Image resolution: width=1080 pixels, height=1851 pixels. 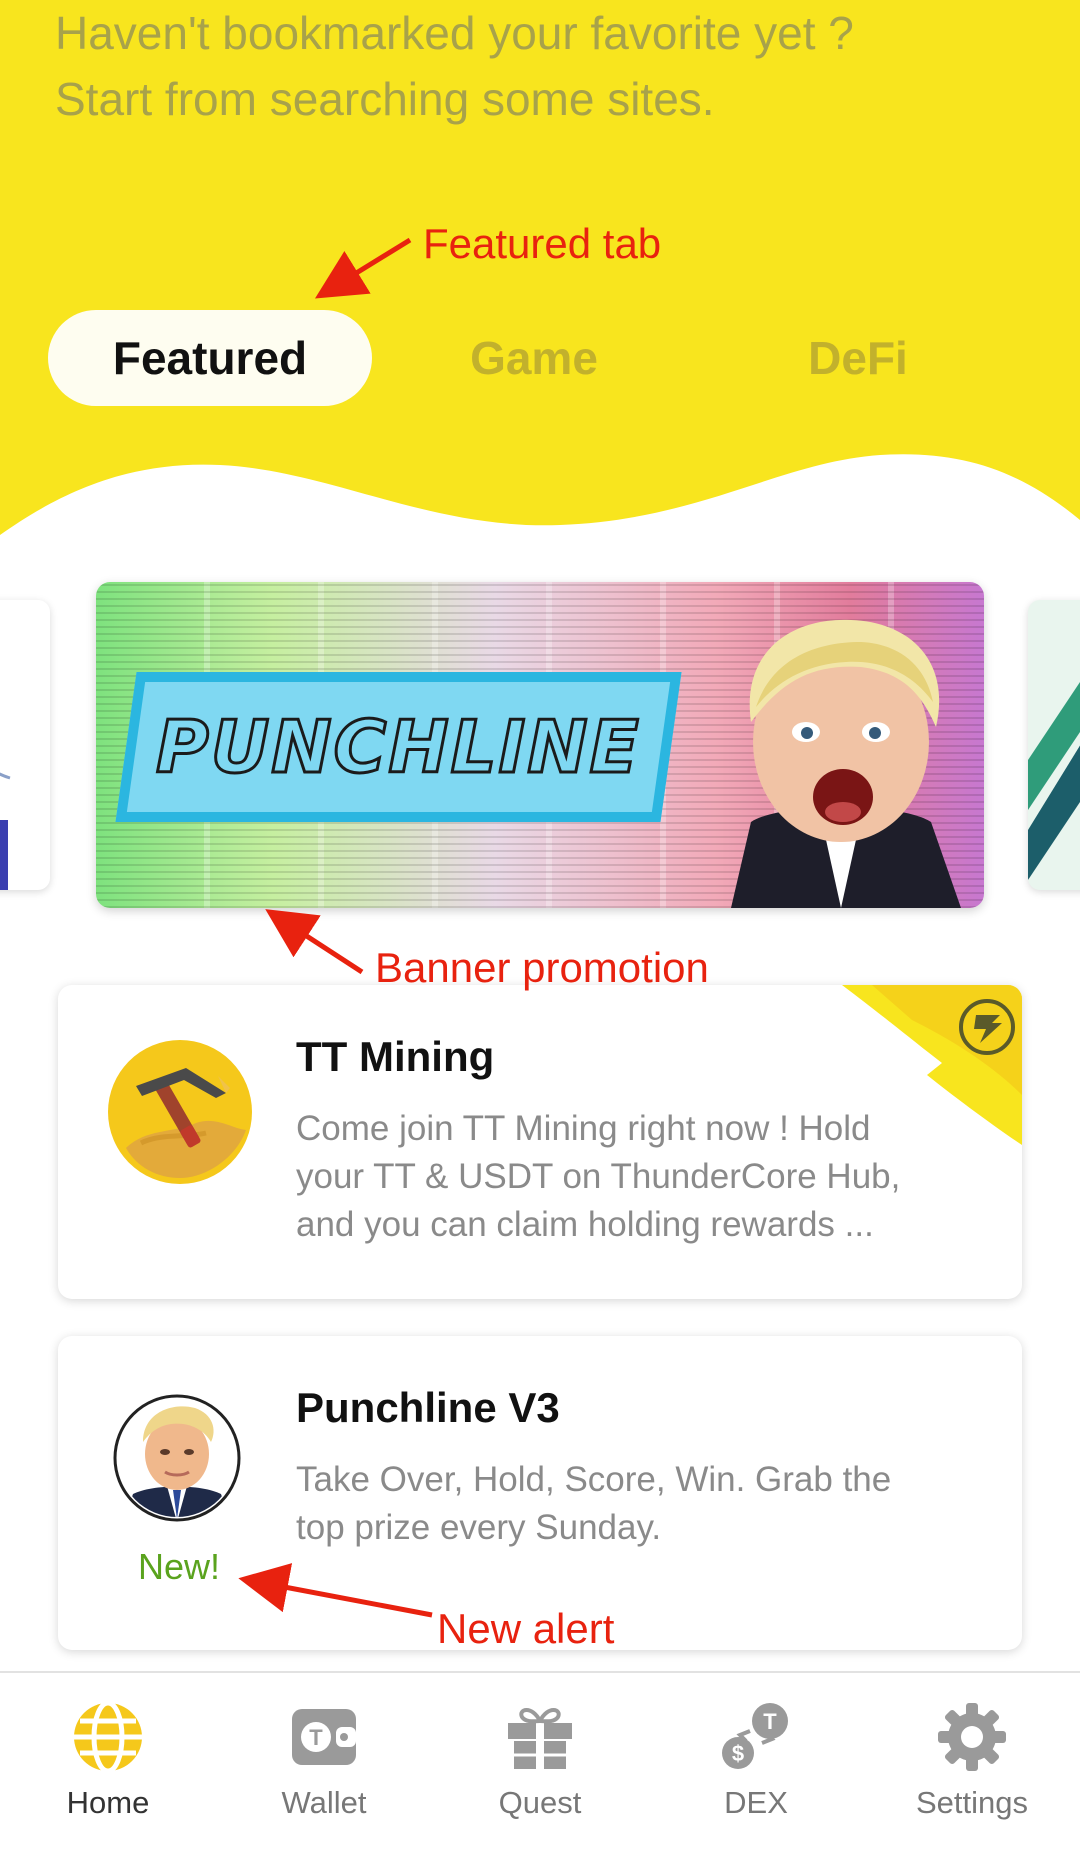 What do you see at coordinates (324, 1802) in the screenshot?
I see `nav-wallet-label: Wallet` at bounding box center [324, 1802].